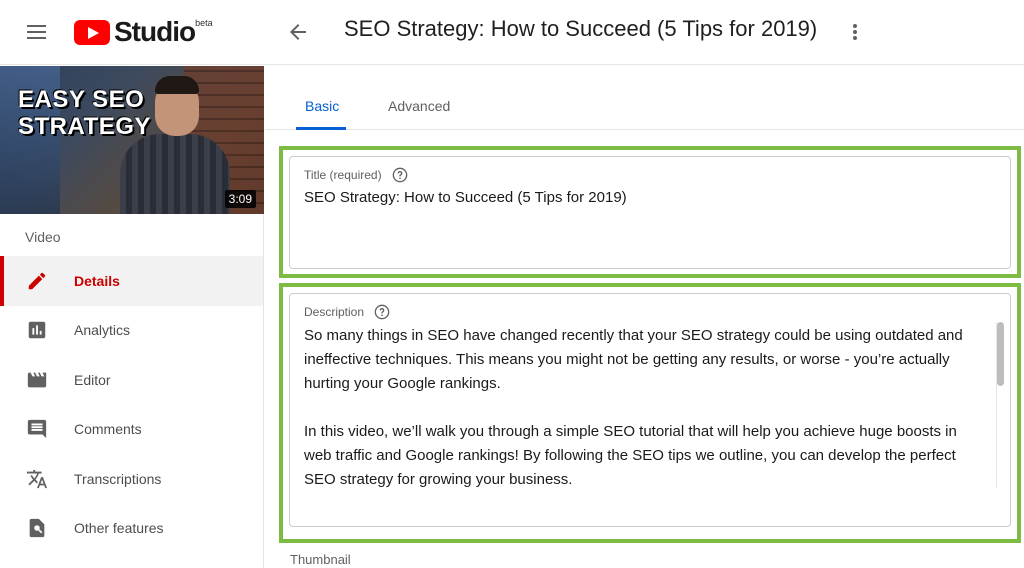 The height and width of the screenshot is (568, 1024). I want to click on other-features-icon, so click(37, 528).